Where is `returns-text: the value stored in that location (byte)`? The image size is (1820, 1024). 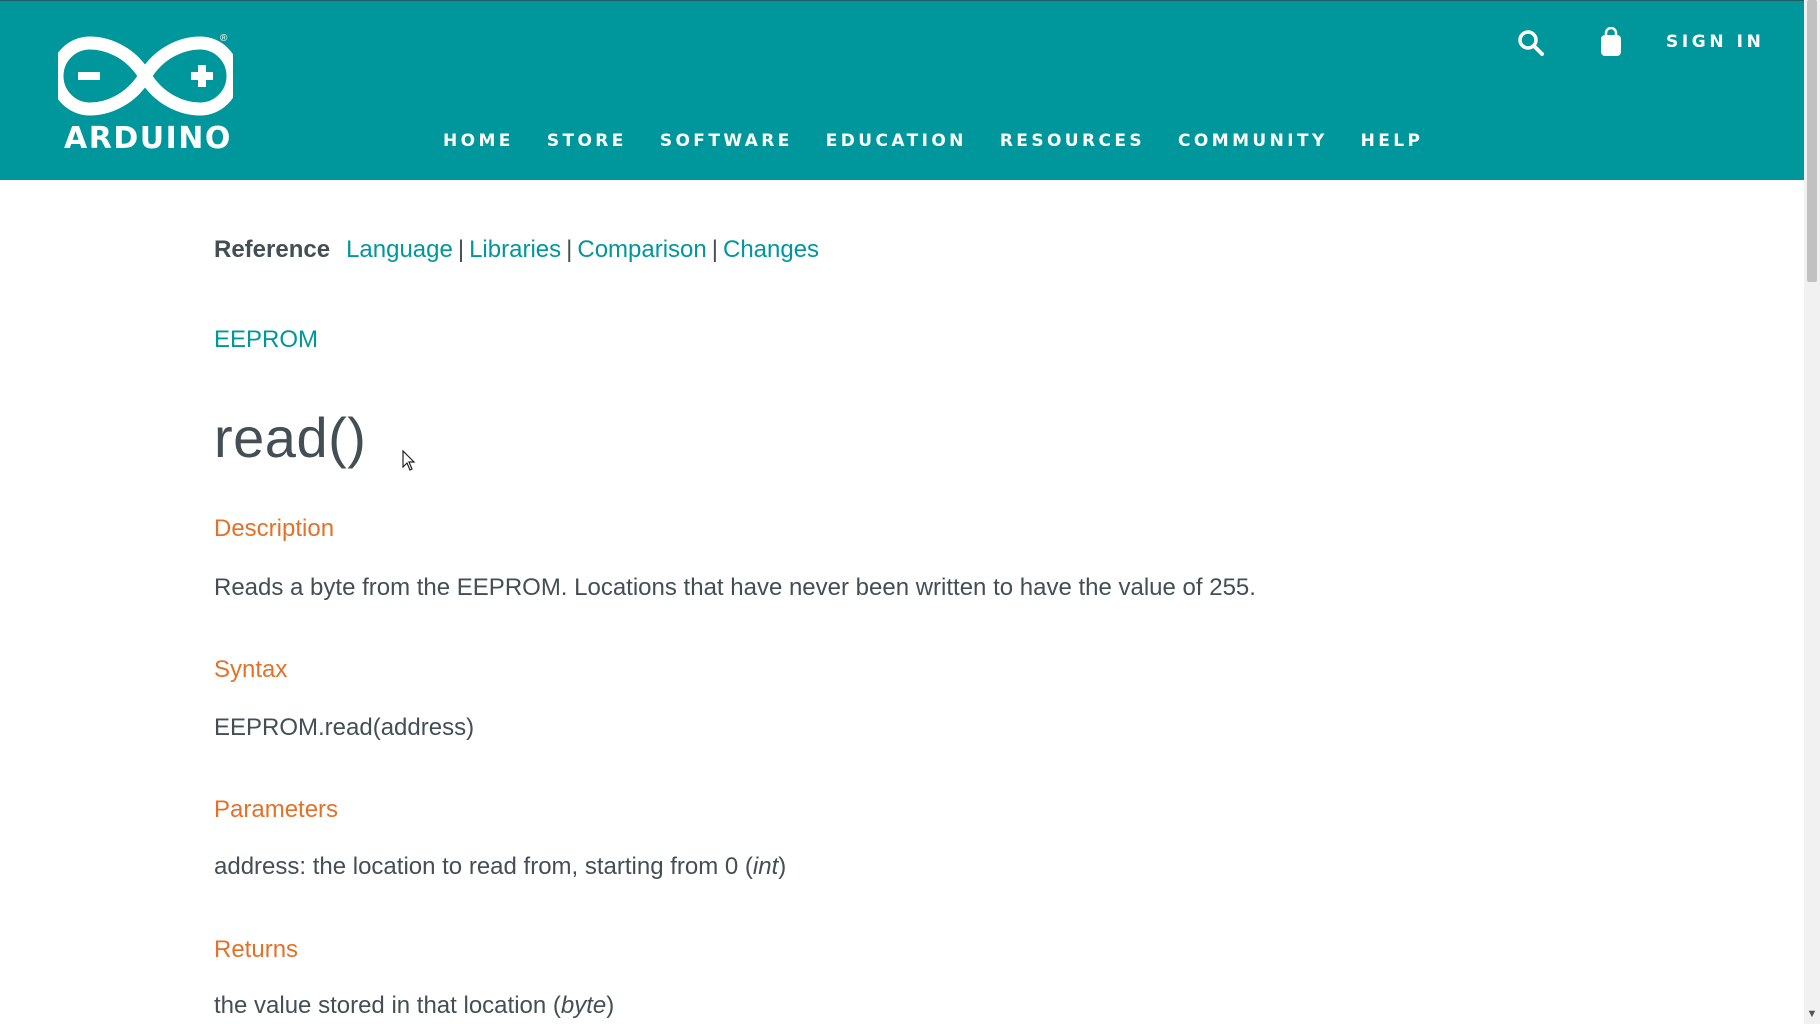 returns-text: the value stored in that location (byte) is located at coordinates (414, 1006).